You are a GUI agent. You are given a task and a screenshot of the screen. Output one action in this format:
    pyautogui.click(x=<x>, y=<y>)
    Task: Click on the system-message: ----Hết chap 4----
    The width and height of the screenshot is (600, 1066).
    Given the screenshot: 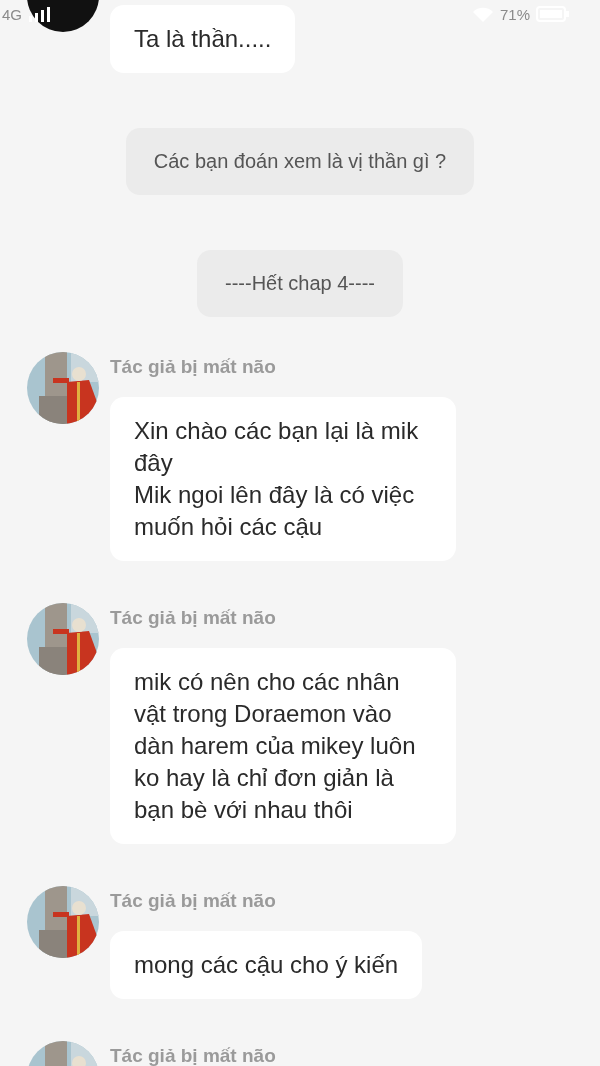 What is the action you would take?
    pyautogui.click(x=300, y=283)
    